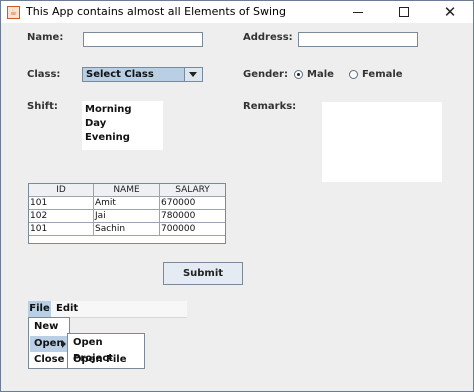 The width and height of the screenshot is (474, 392). Describe the element at coordinates (265, 74) in the screenshot. I see `gender-label: Gender:` at that location.